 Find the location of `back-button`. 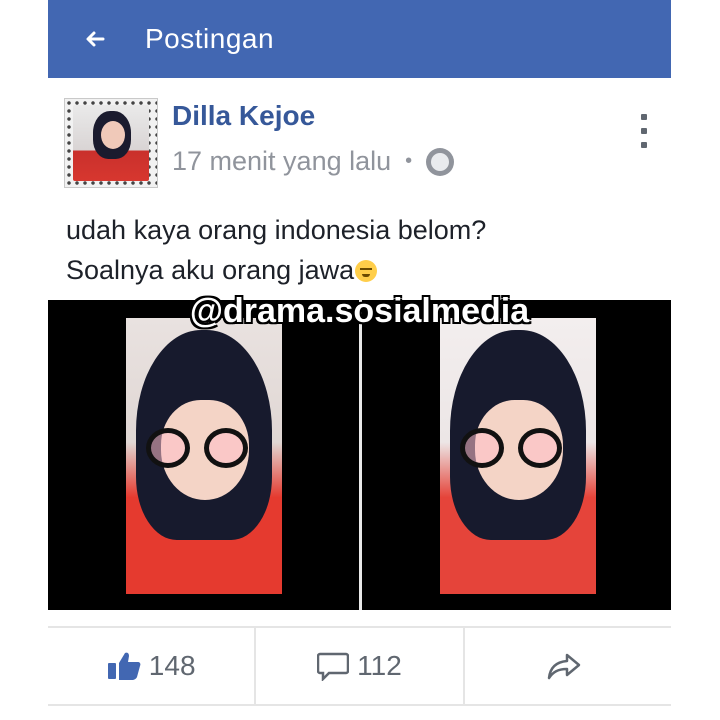

back-button is located at coordinates (95, 39).